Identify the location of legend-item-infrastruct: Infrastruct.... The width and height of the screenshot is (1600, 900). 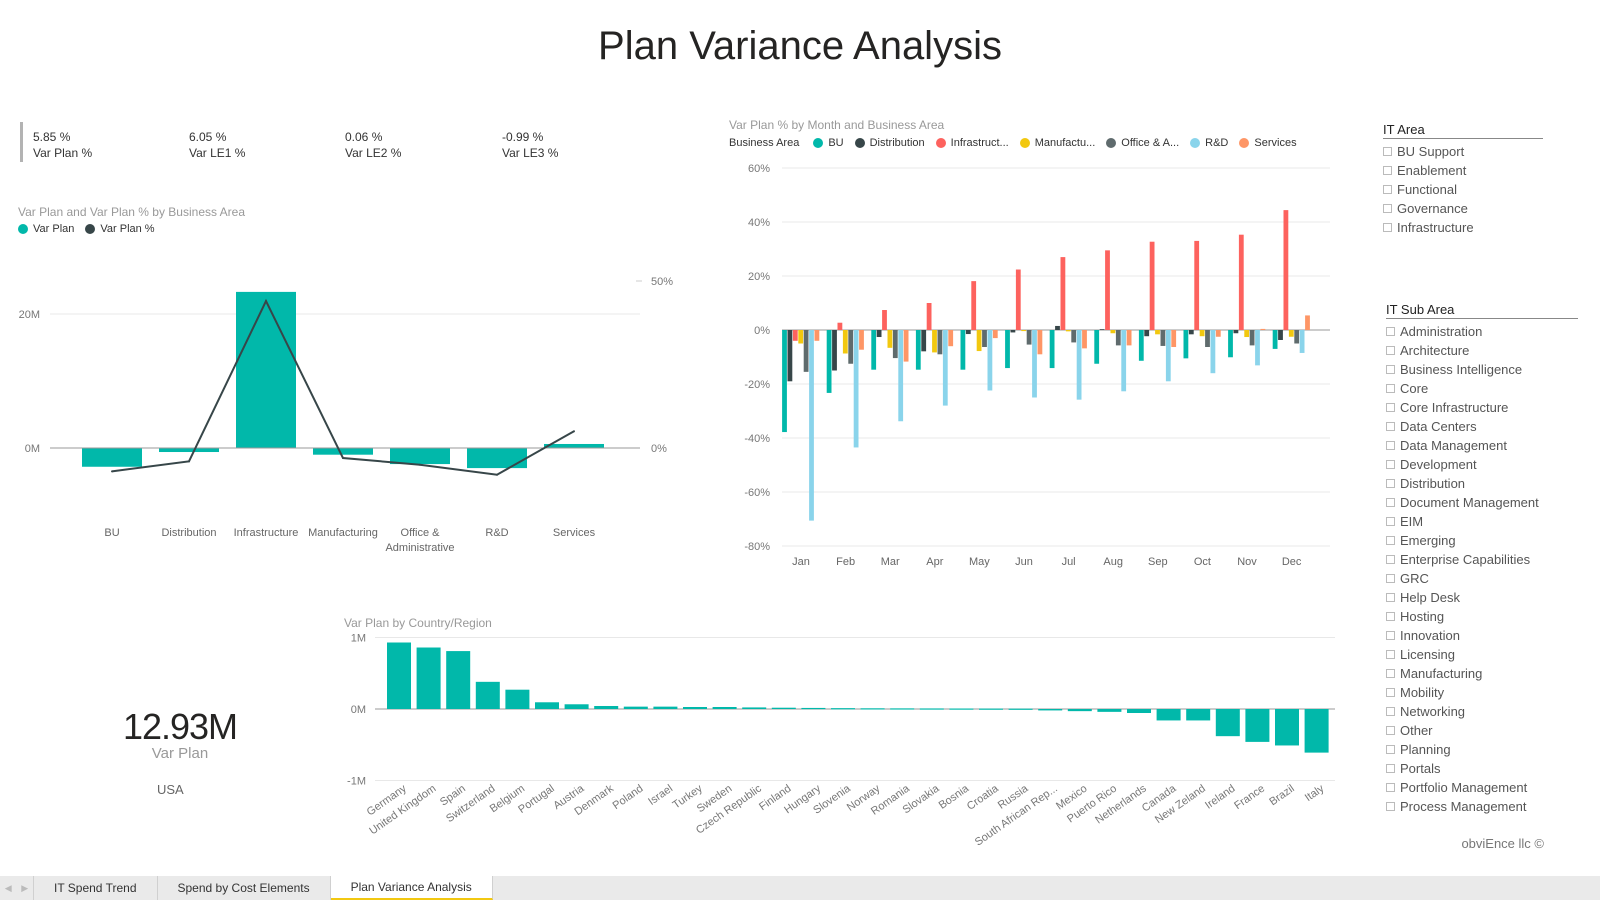
(972, 143).